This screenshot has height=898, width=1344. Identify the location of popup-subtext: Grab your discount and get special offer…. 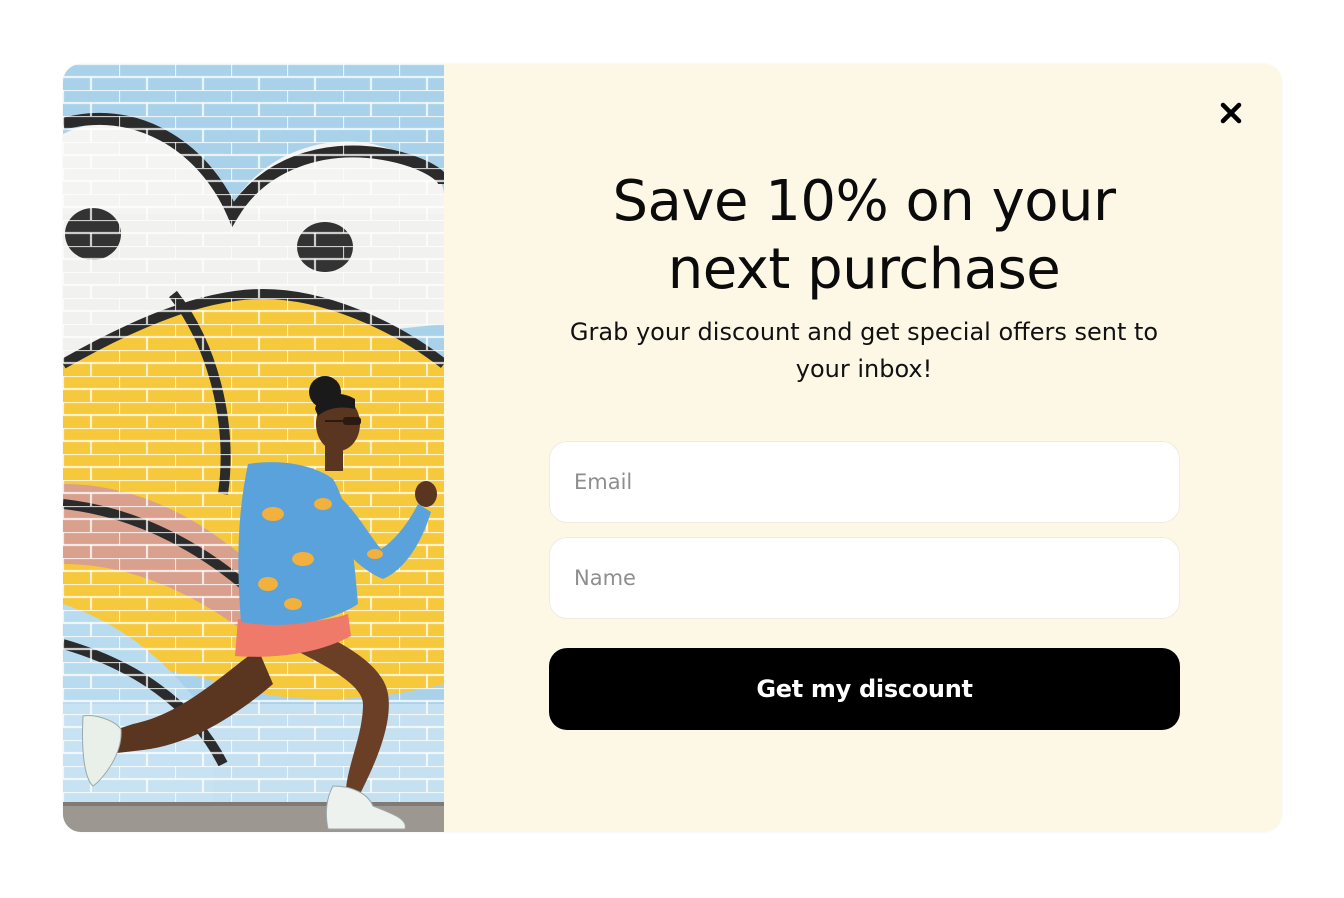
(864, 350).